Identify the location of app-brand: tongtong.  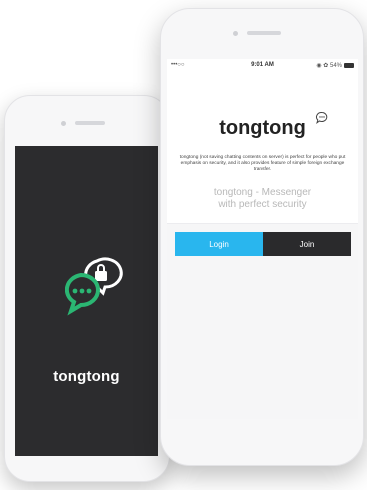
(86, 376).